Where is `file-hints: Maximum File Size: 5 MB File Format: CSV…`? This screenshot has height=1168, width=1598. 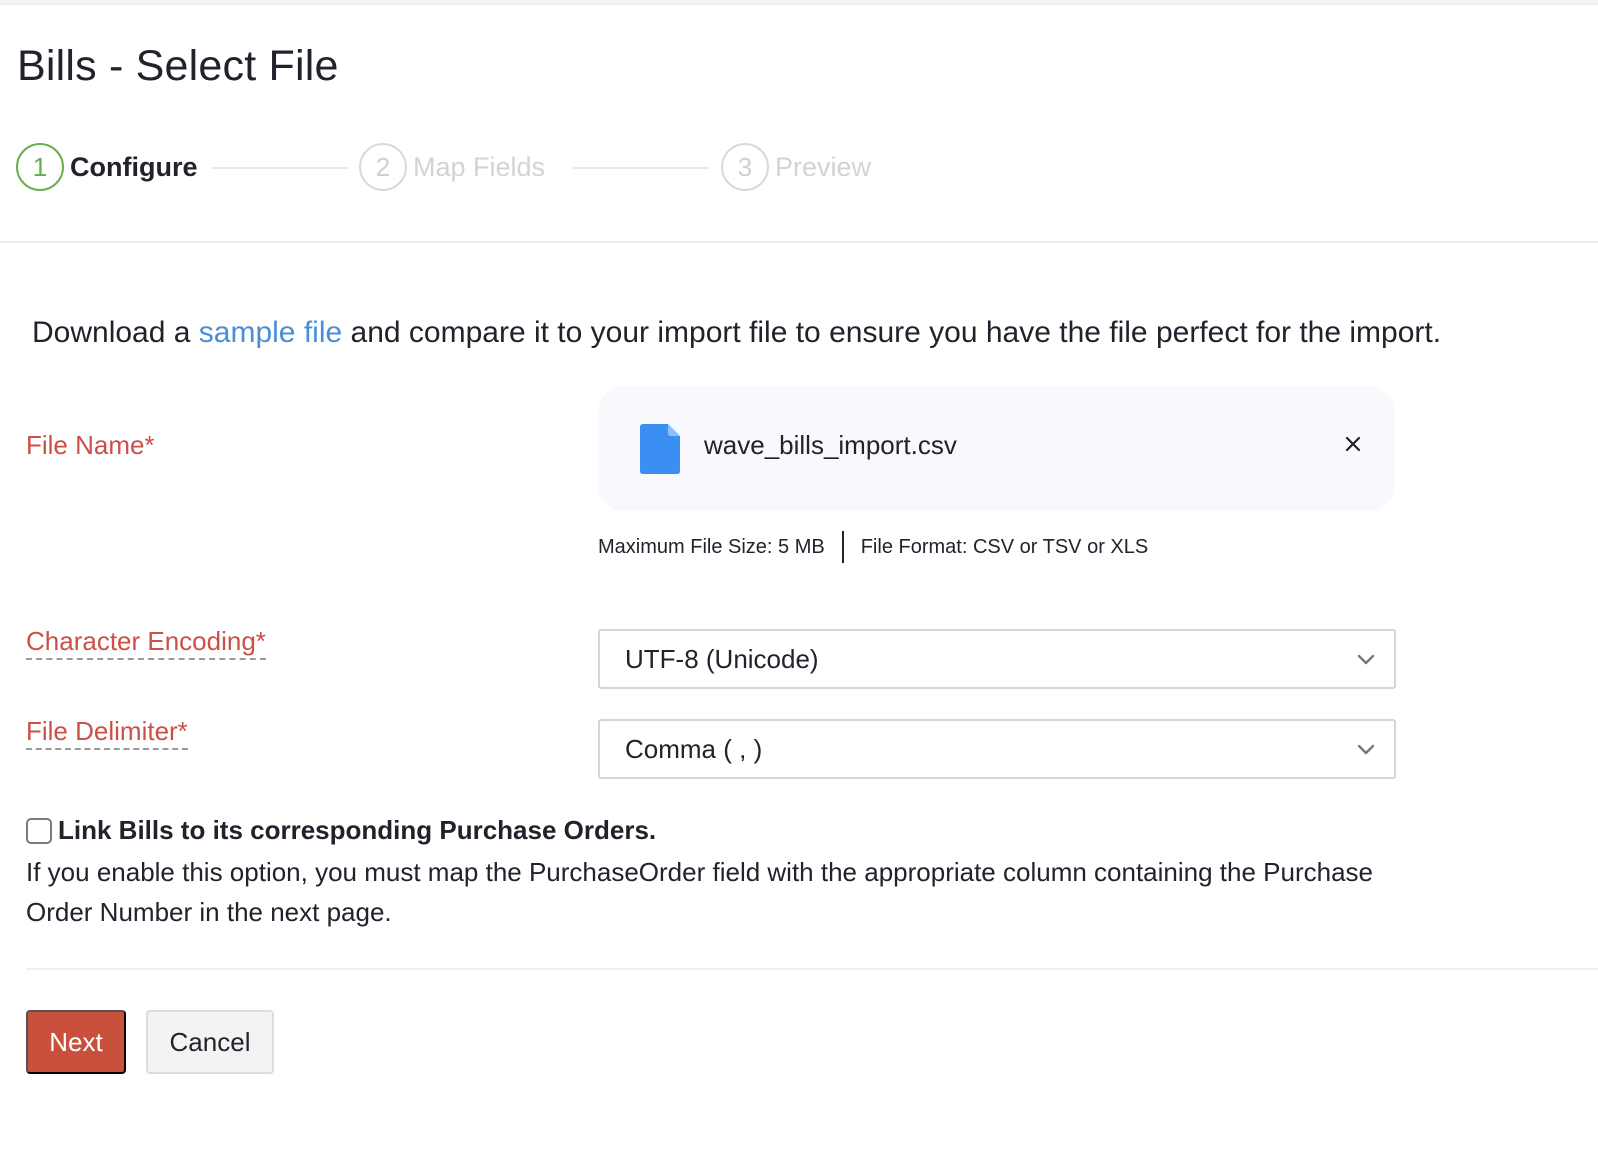 file-hints: Maximum File Size: 5 MB File Format: CSV… is located at coordinates (873, 547).